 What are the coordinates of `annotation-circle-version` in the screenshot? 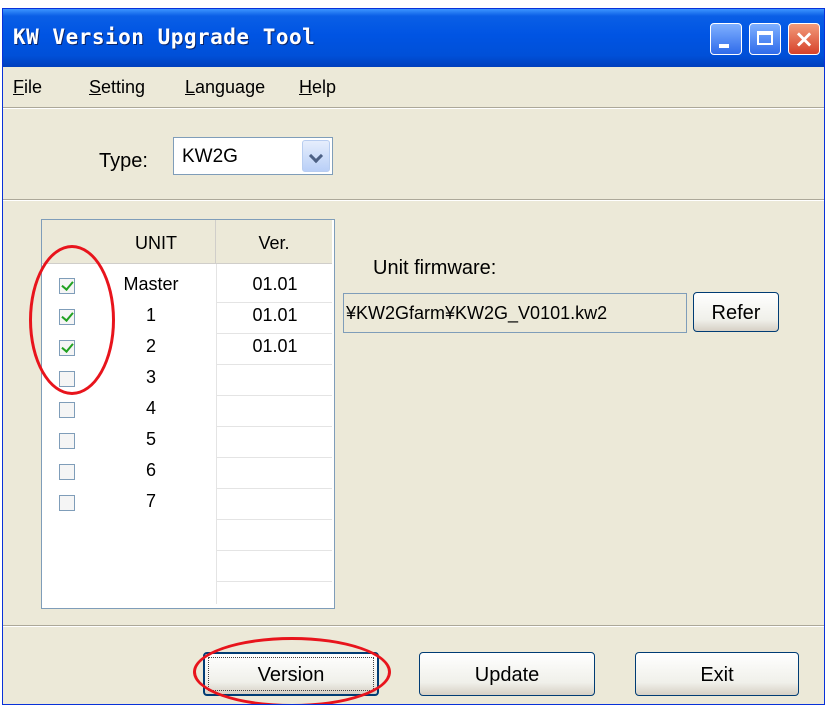 It's located at (292, 670).